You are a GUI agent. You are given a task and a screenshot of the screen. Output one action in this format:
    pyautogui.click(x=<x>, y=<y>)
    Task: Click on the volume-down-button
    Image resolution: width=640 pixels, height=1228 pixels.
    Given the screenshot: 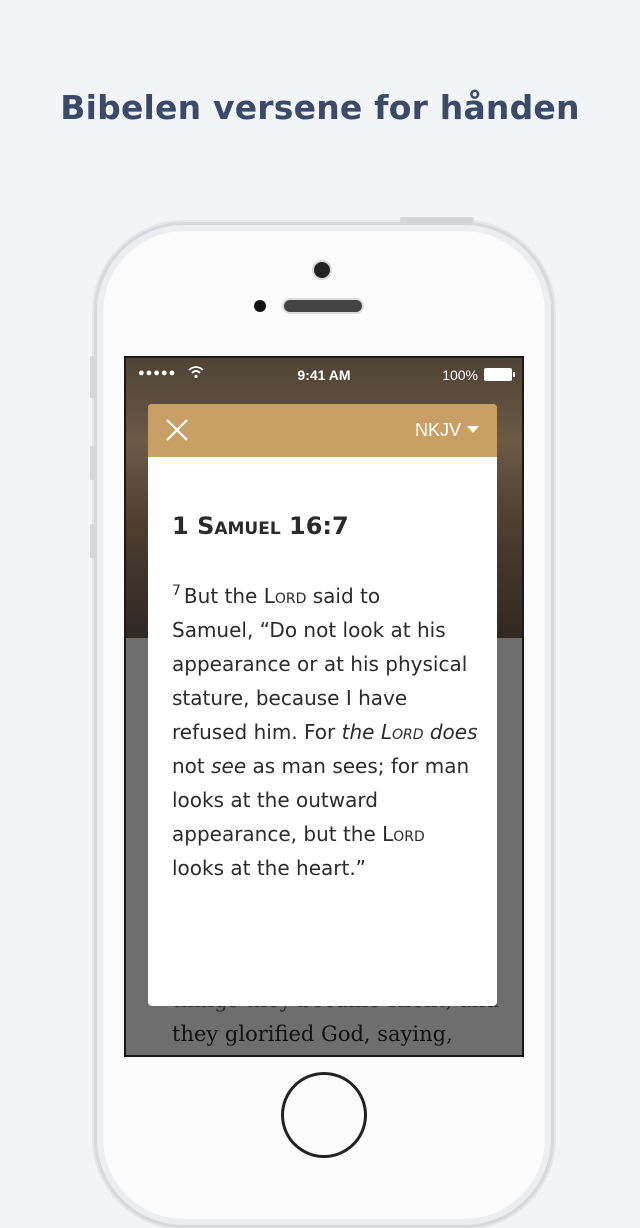 What is the action you would take?
    pyautogui.click(x=93, y=541)
    